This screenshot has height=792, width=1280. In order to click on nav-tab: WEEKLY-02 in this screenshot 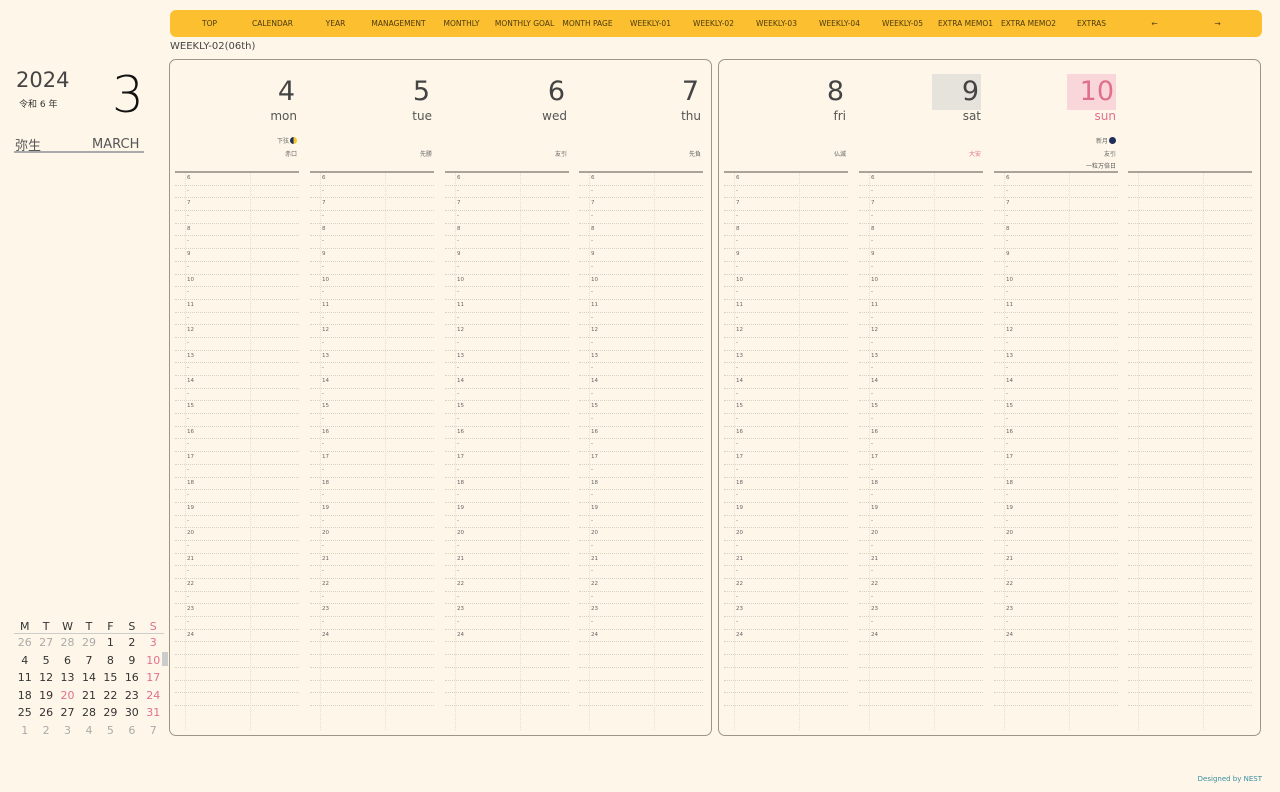, I will do `click(713, 23)`.